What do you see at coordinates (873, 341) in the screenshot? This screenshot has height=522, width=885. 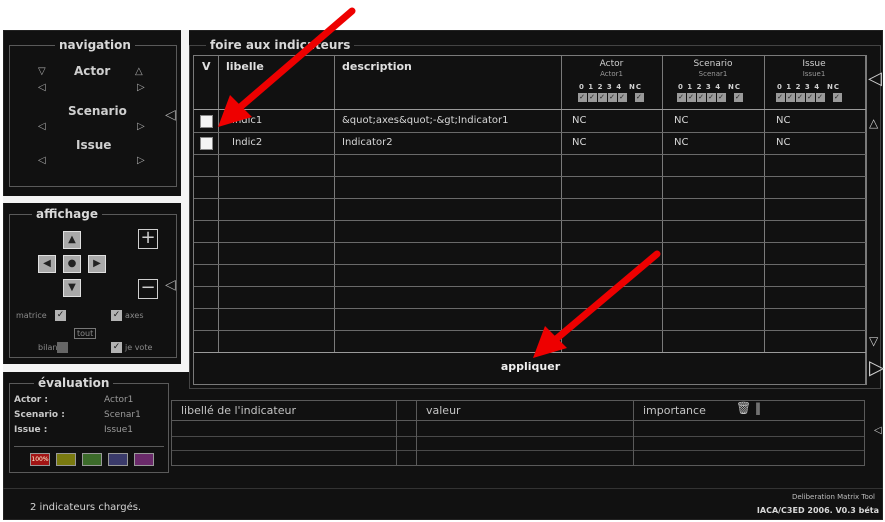 I see `scroll-down-icon: ▽` at bounding box center [873, 341].